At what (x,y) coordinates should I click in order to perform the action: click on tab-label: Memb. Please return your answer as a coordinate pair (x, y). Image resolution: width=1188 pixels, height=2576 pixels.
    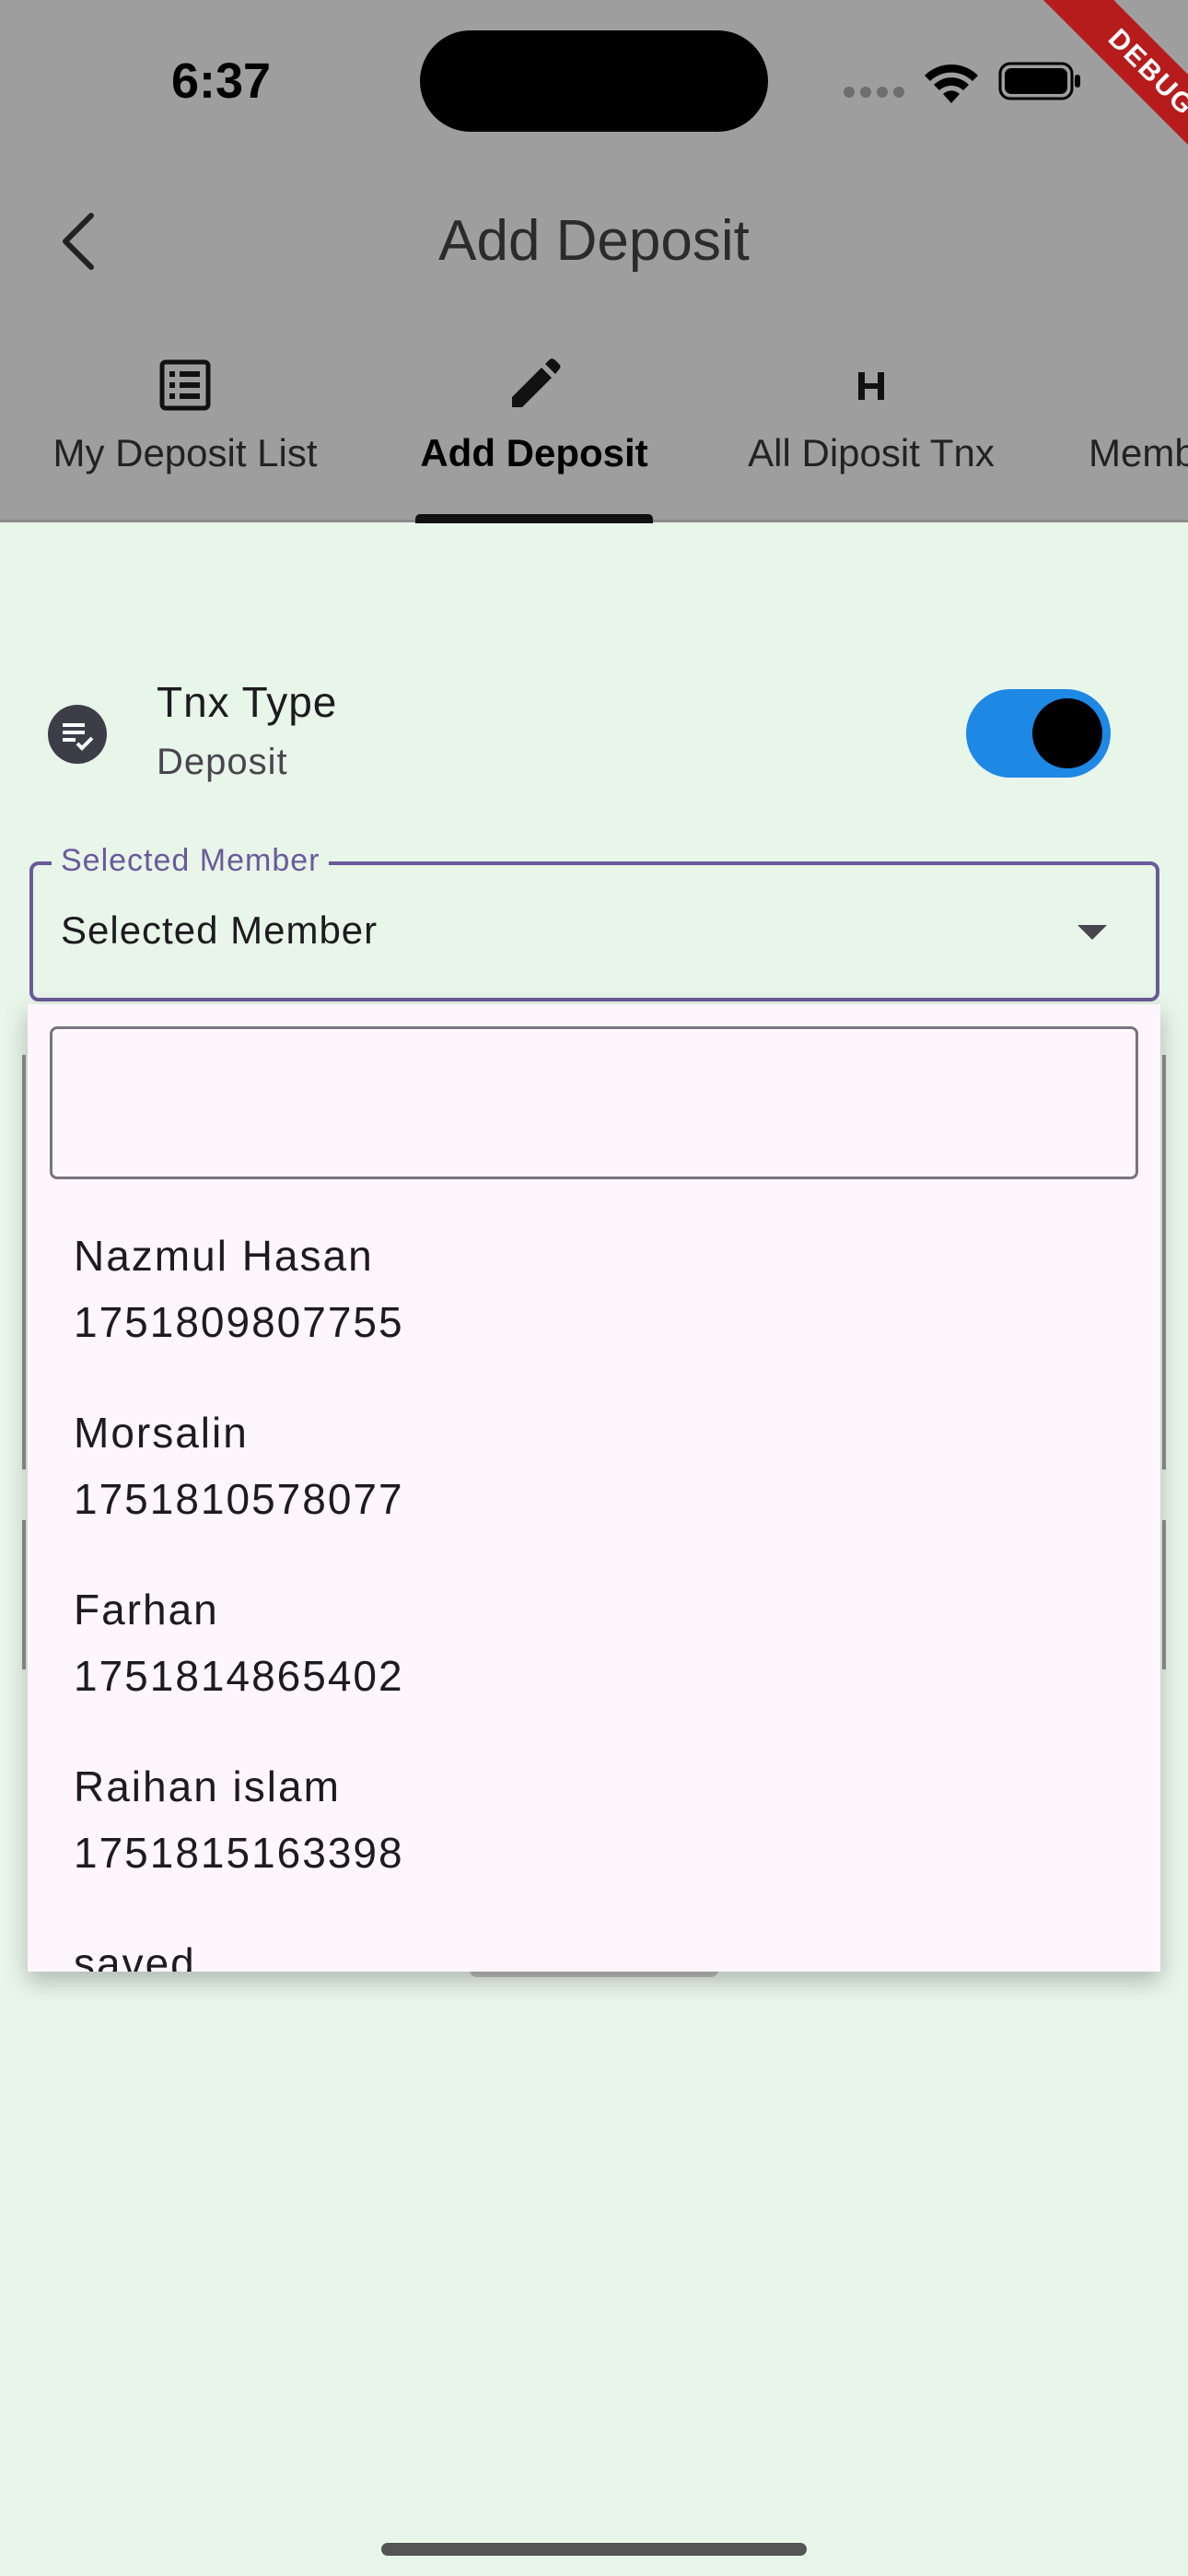
    Looking at the image, I should click on (1138, 452).